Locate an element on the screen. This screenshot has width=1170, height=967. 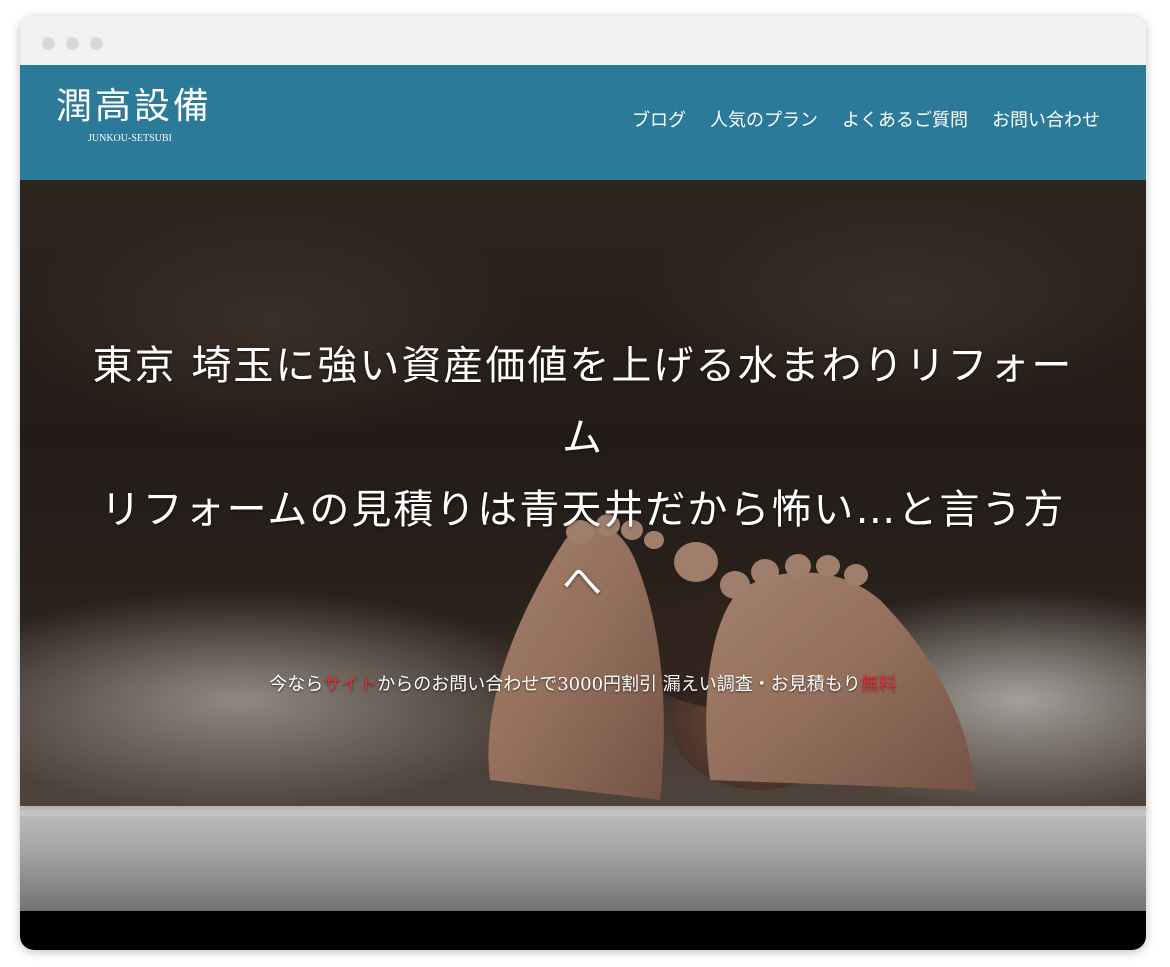
site-logo: 潤高設備 JUNKOU-SETSUBI is located at coordinates (146, 120).